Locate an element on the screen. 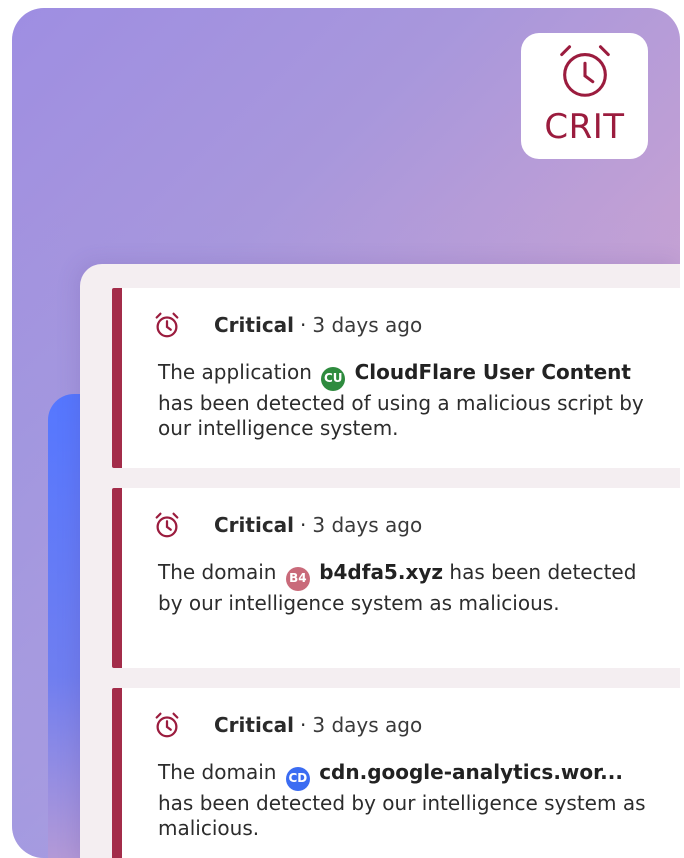 This screenshot has height=858, width=684. alert-entity-name: b4dfa5.xyz is located at coordinates (381, 572).